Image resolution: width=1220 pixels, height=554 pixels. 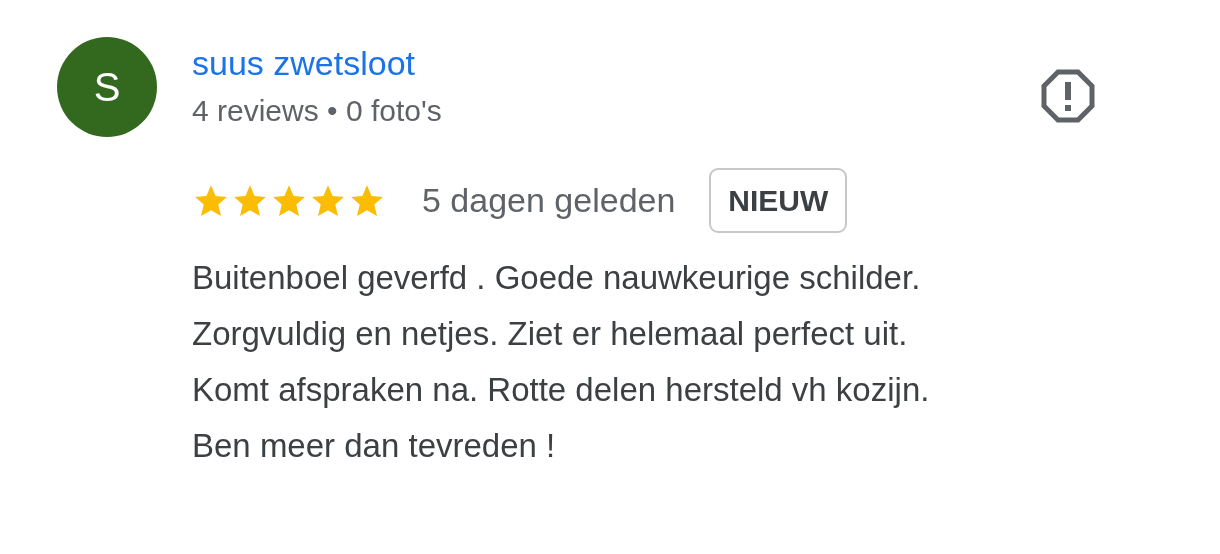 What do you see at coordinates (1068, 96) in the screenshot?
I see `report-icon` at bounding box center [1068, 96].